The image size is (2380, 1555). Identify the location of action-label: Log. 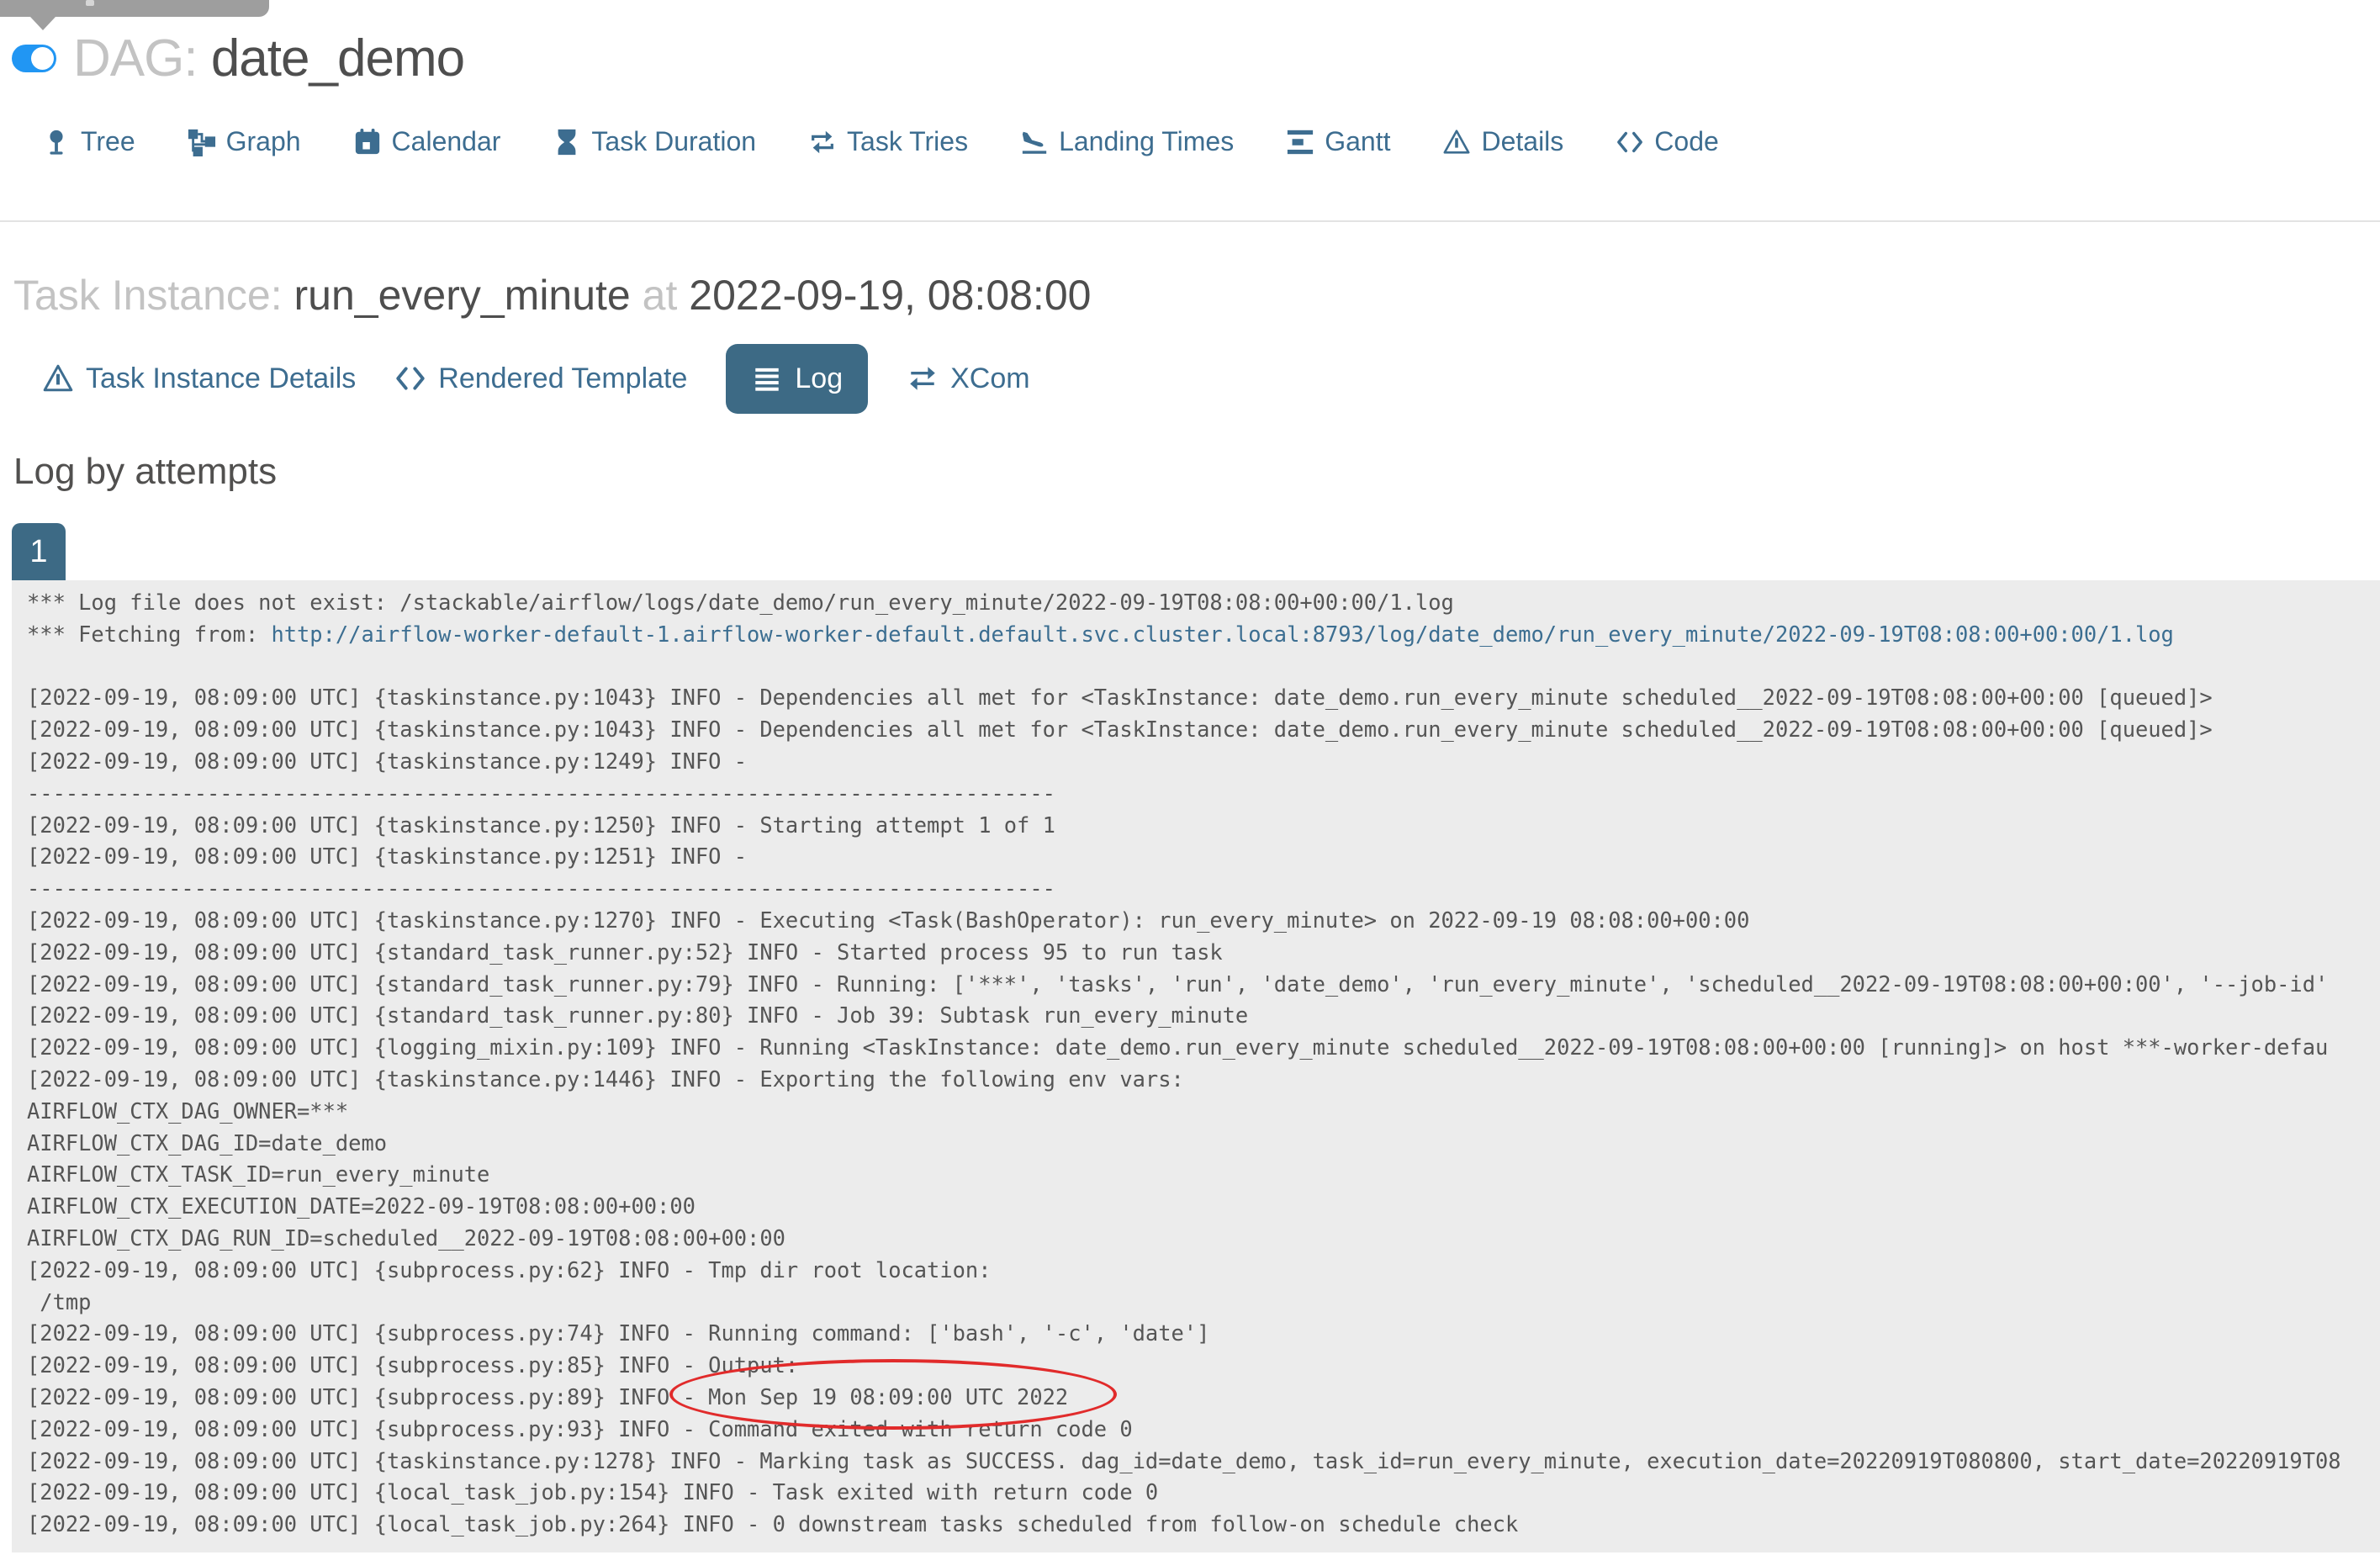
(819, 378).